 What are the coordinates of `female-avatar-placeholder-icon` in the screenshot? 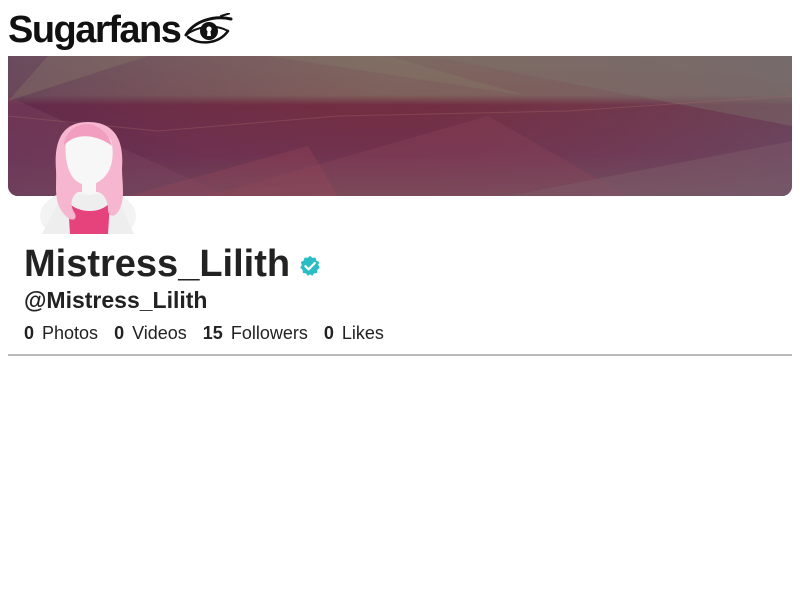 It's located at (88, 183).